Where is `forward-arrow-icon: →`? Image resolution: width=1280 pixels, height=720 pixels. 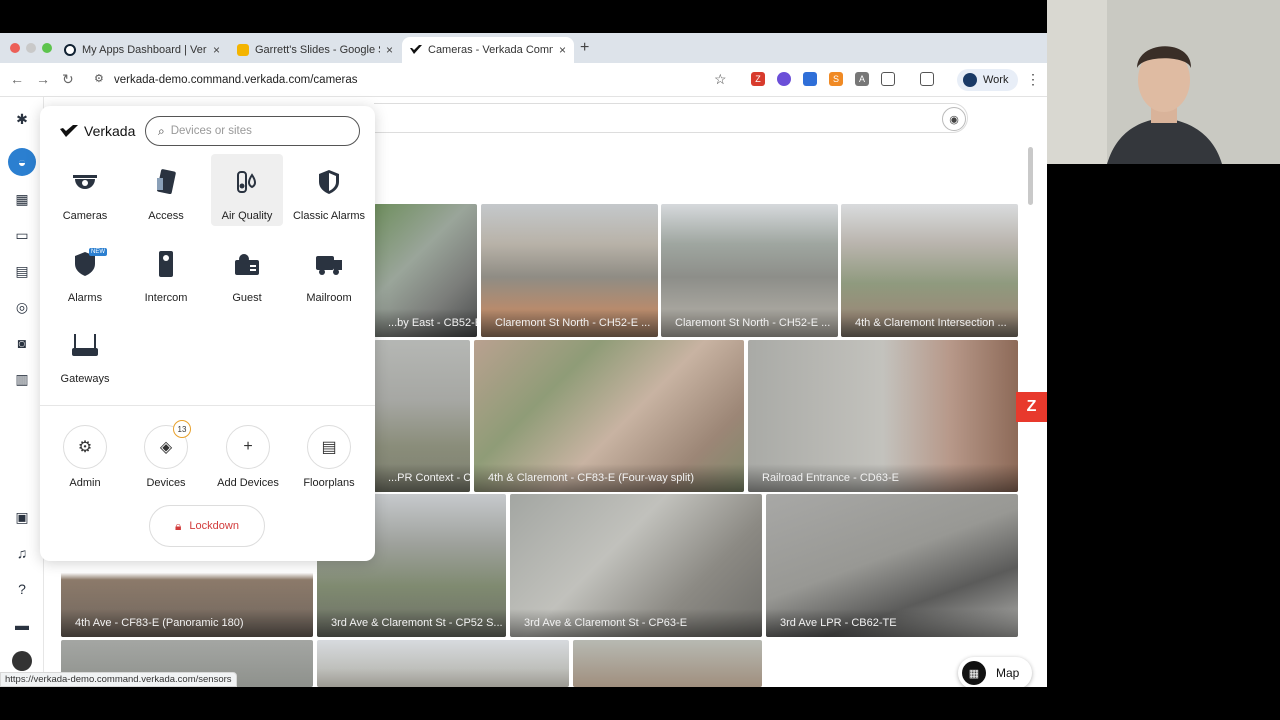 forward-arrow-icon: → is located at coordinates (43, 79).